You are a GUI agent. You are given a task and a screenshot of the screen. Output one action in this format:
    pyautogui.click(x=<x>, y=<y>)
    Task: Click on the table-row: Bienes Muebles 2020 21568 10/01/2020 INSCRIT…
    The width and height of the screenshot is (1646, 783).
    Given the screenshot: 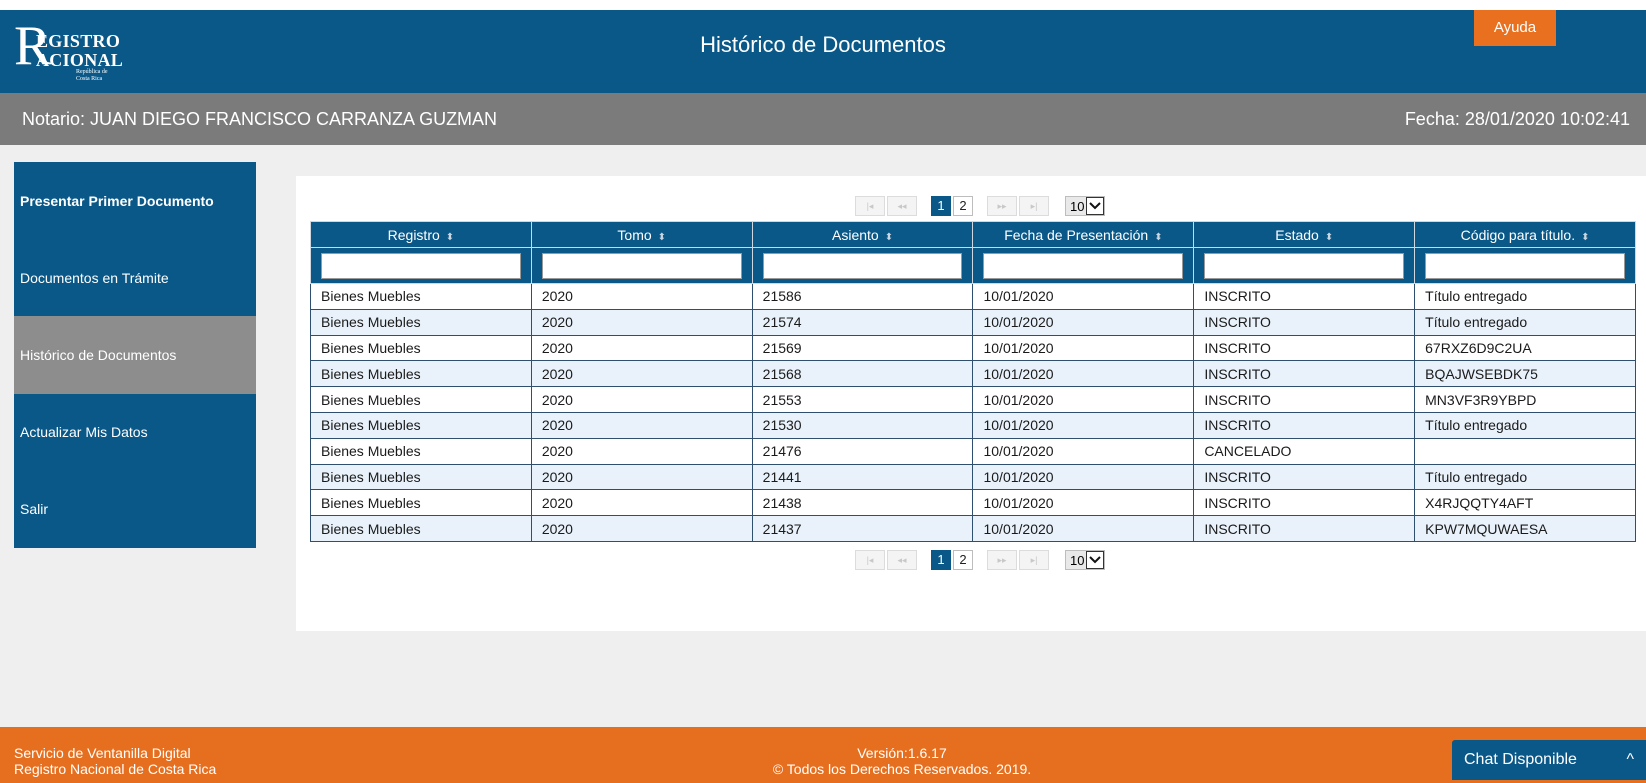 What is the action you would take?
    pyautogui.click(x=973, y=374)
    